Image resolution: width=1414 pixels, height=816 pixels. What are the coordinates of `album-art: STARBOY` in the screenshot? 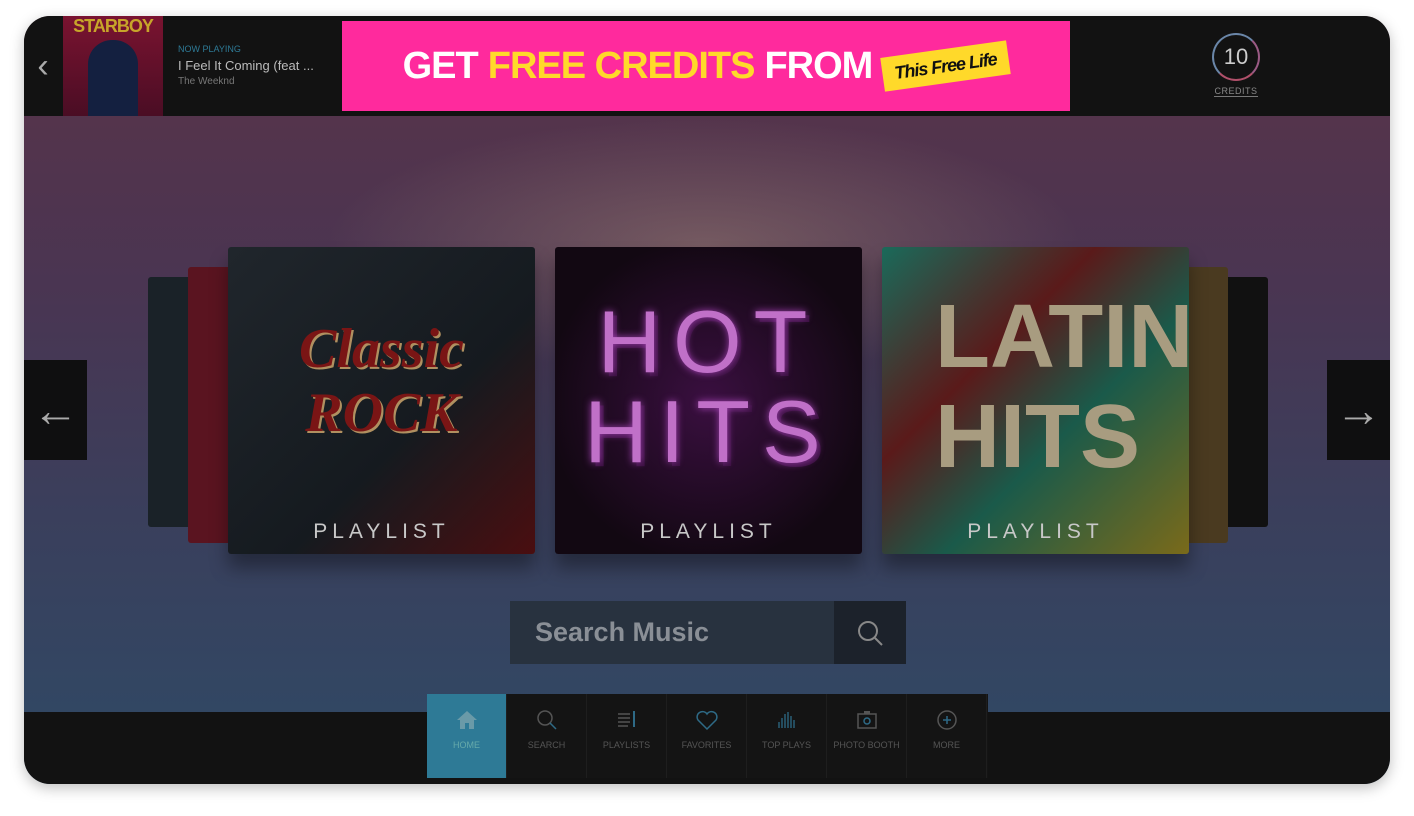 It's located at (113, 66).